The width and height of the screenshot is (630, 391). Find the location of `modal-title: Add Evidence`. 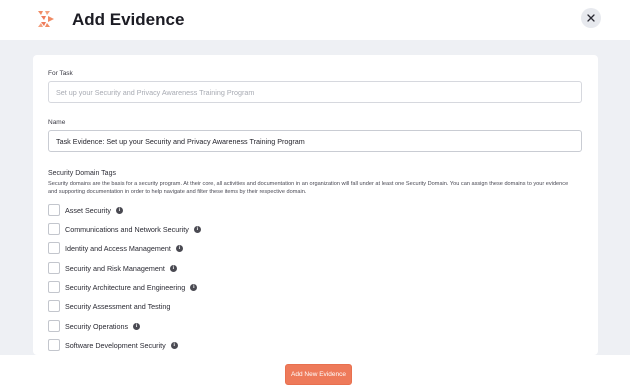

modal-title: Add Evidence is located at coordinates (128, 19).